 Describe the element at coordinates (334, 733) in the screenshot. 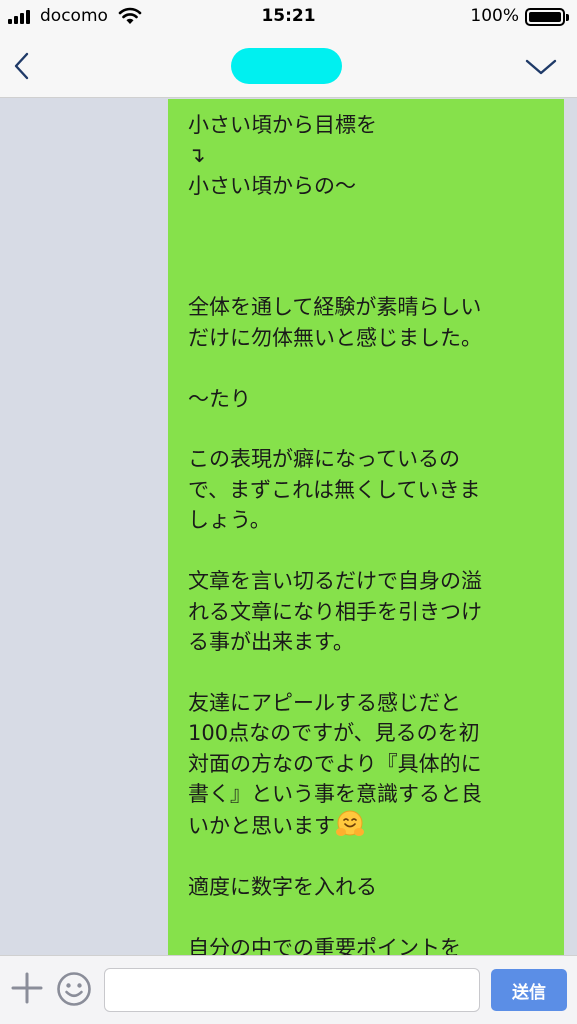

I see `message-line: 100点なのですが、見るのを初` at that location.